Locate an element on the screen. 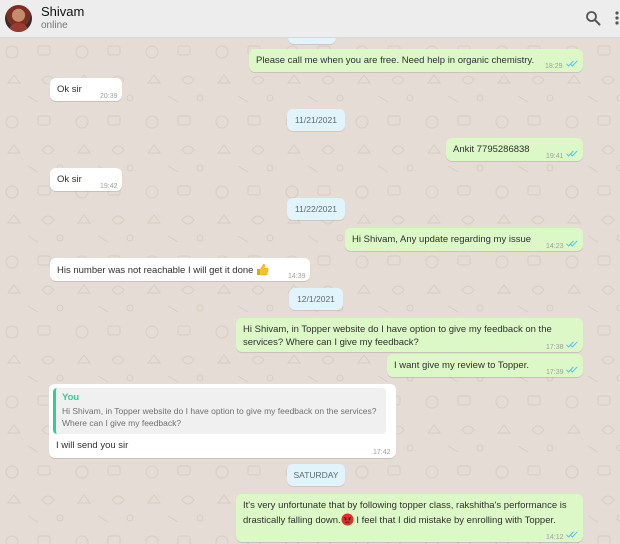 The height and width of the screenshot is (544, 620). message-text: Hi Shivam, Any update regarding my issue is located at coordinates (442, 239).